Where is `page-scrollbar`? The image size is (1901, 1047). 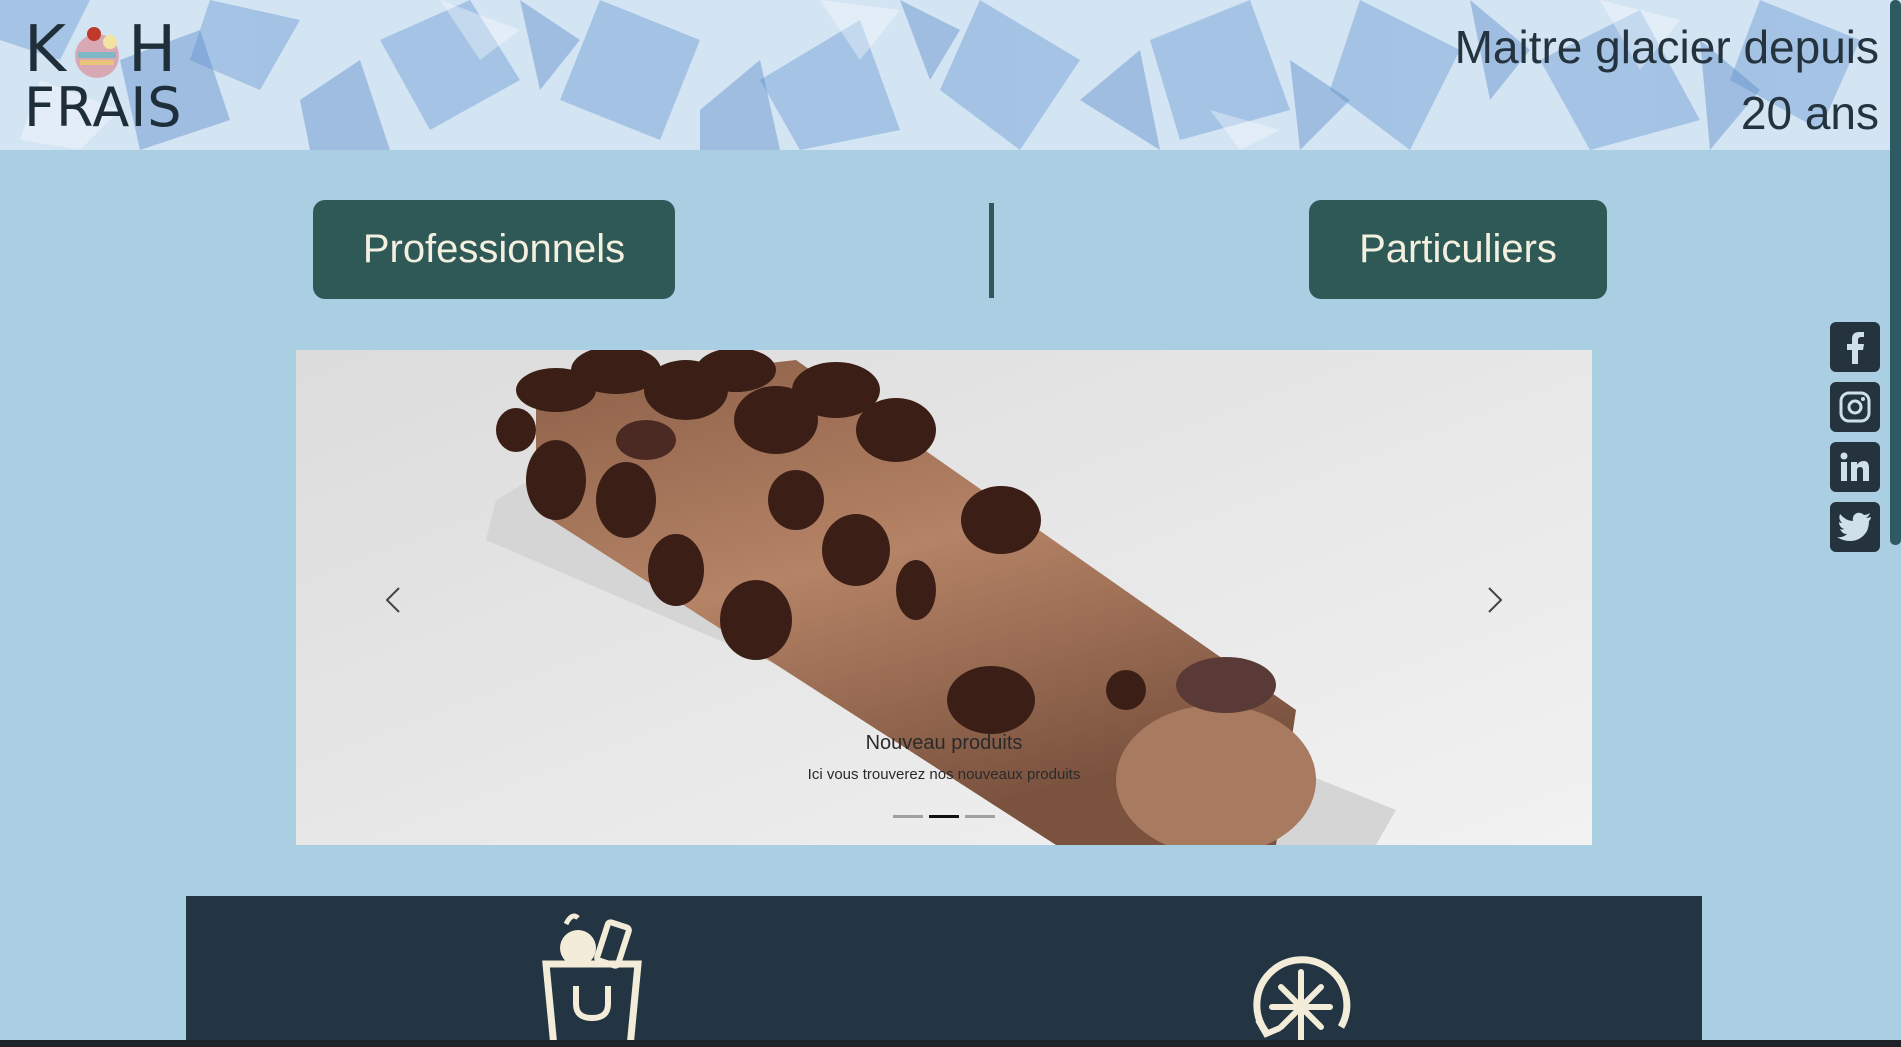 page-scrollbar is located at coordinates (1895, 272).